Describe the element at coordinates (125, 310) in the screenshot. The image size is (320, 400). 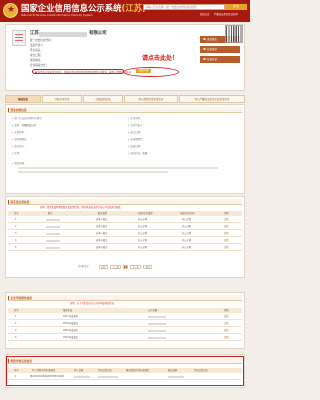
I see `annual-table-header: 序号 报送年度 公示日期 详情` at that location.